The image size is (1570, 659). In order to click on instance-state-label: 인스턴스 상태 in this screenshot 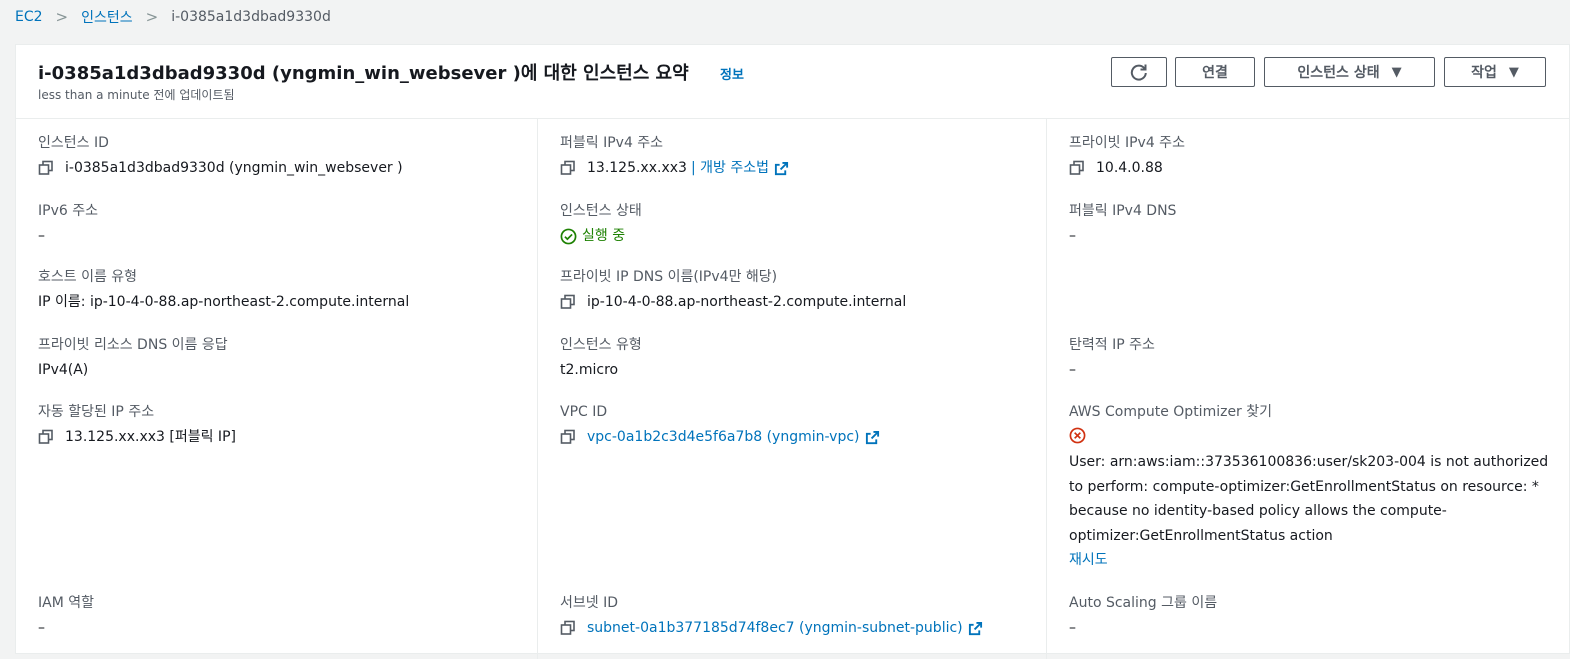, I will do `click(601, 211)`.